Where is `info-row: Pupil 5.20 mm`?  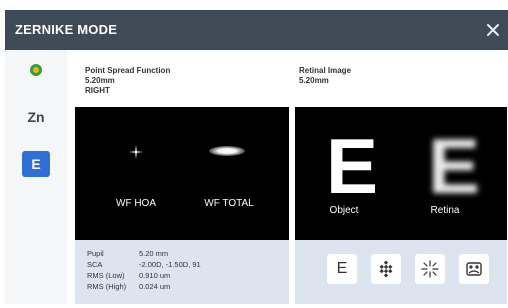 info-row: Pupil 5.20 mm is located at coordinates (127, 253).